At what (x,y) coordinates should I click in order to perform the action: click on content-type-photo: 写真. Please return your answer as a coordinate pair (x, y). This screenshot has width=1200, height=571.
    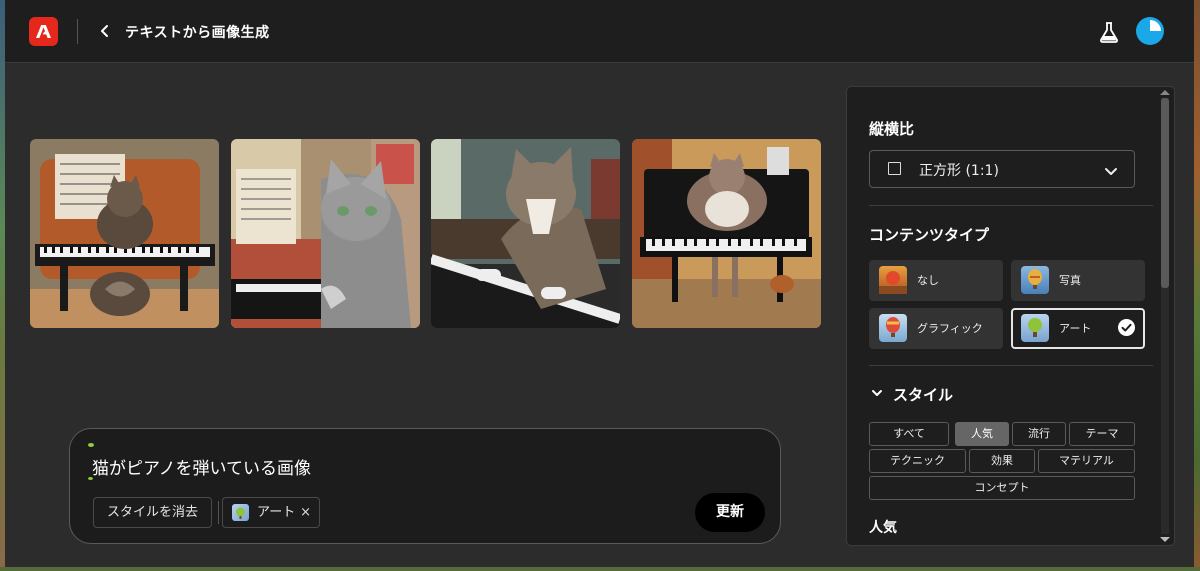
    Looking at the image, I should click on (1078, 280).